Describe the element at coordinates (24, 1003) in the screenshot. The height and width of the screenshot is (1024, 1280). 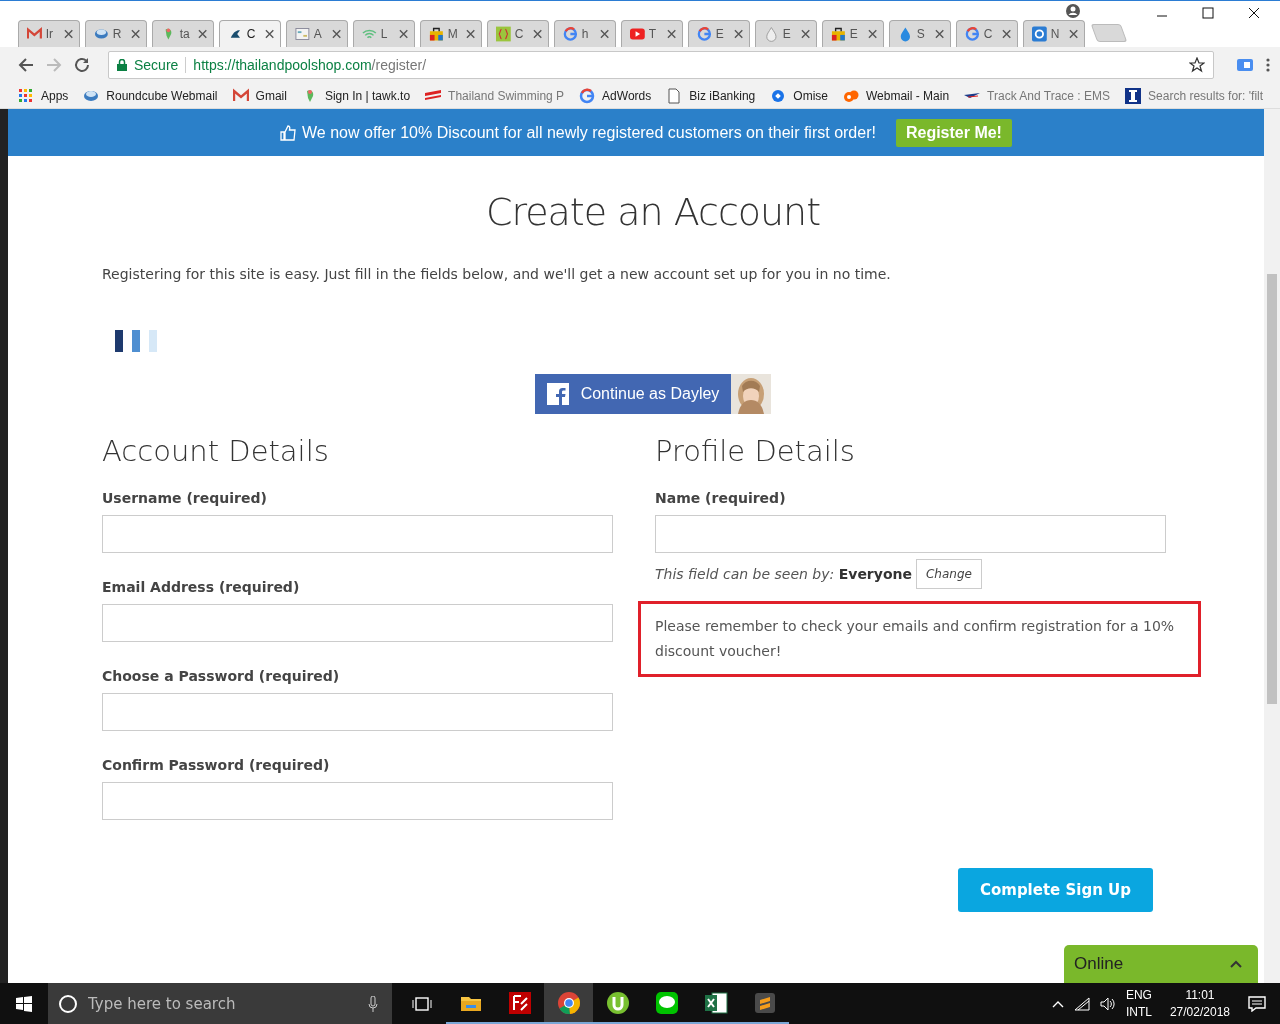
I see `windows-icon` at that location.